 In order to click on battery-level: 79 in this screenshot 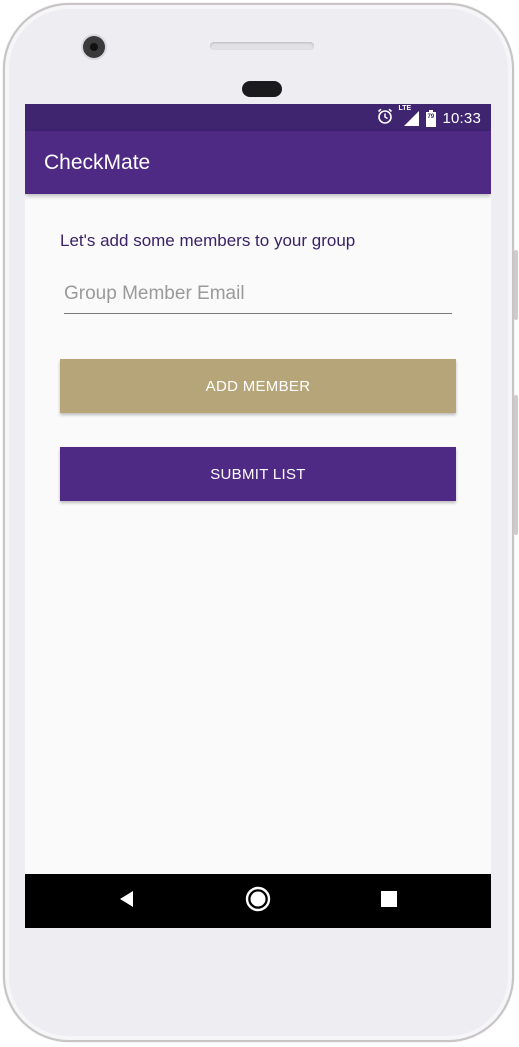, I will do `click(431, 116)`.